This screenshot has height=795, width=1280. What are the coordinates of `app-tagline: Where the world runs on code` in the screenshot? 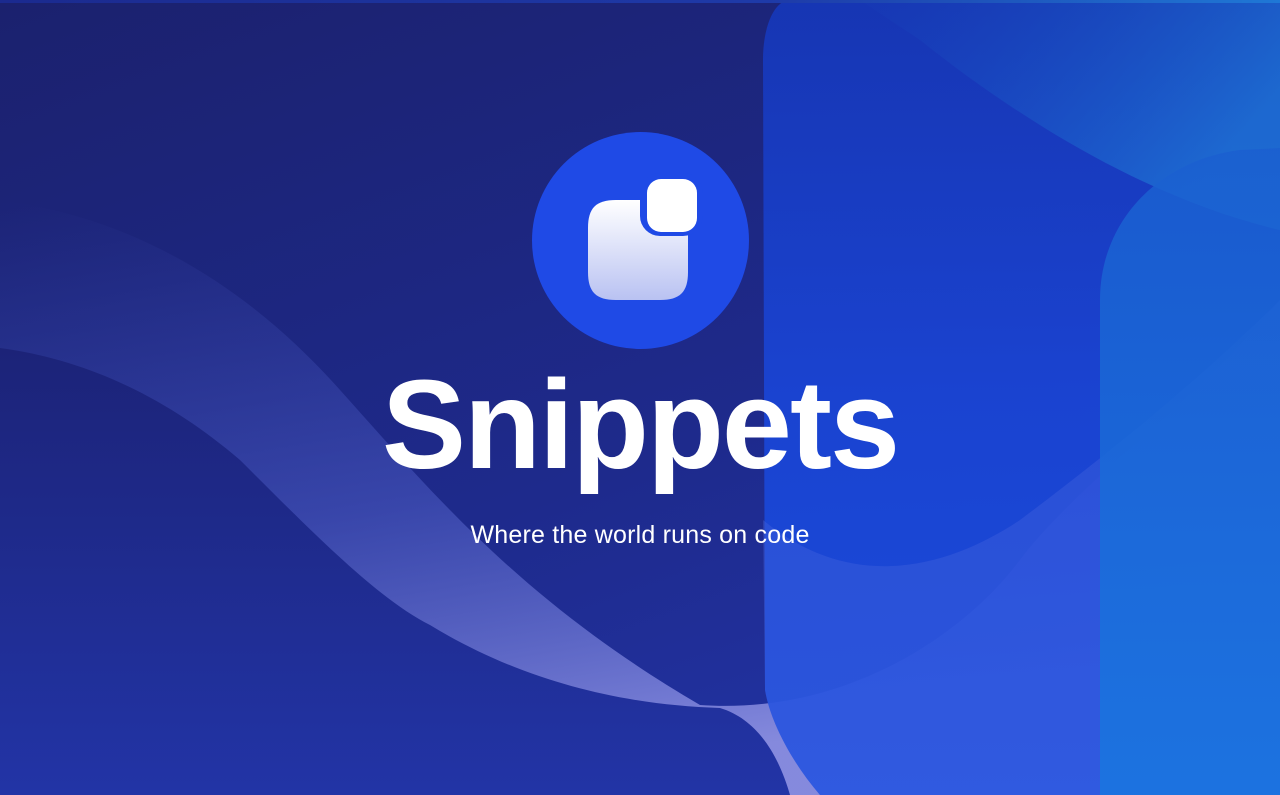 It's located at (640, 535).